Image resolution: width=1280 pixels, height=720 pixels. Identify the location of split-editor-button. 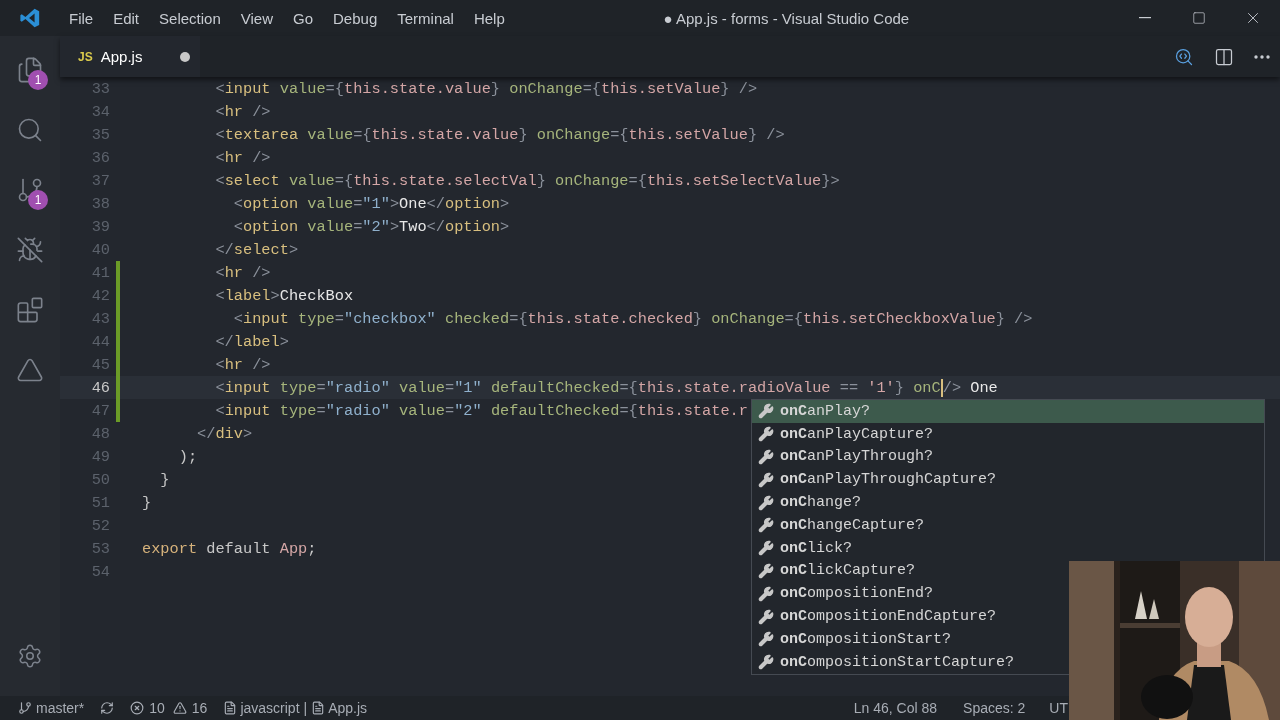
(1224, 56).